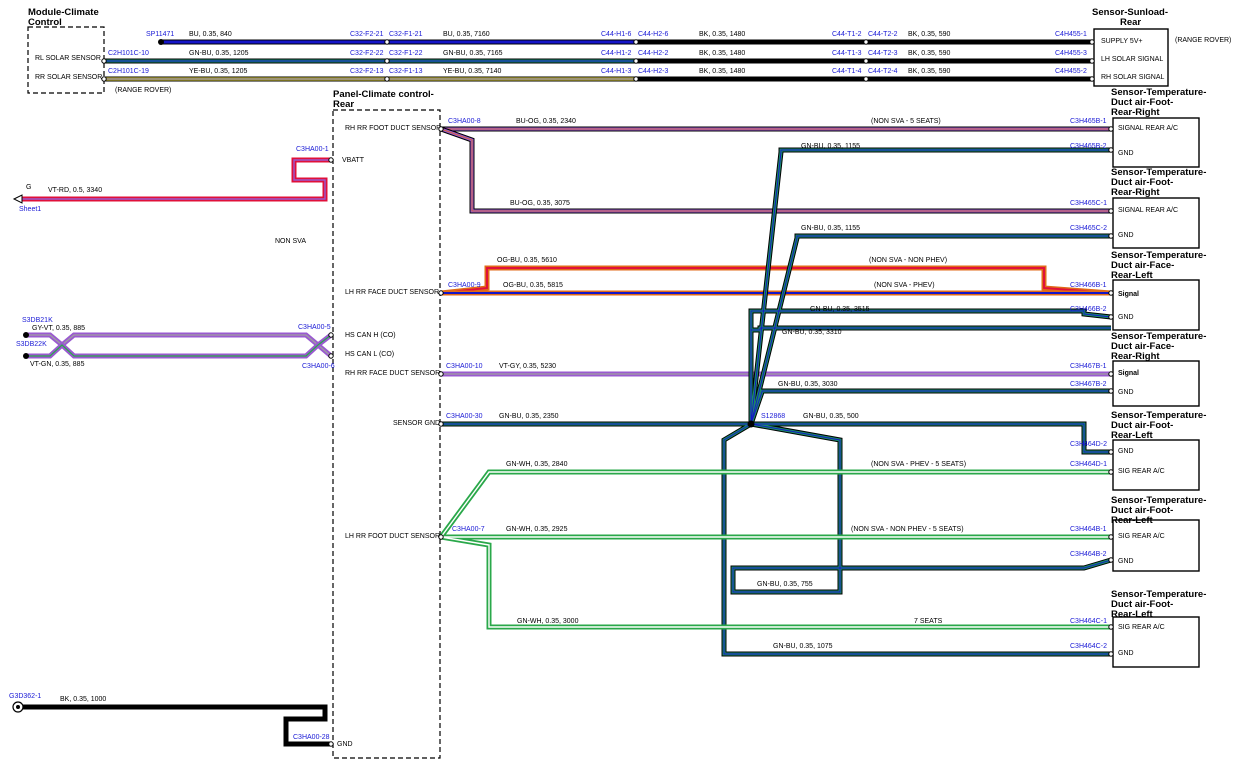 This screenshot has width=1236, height=768. What do you see at coordinates (906, 121) in the screenshot?
I see `svg-text: (NON SVA - 5 SEATS)` at bounding box center [906, 121].